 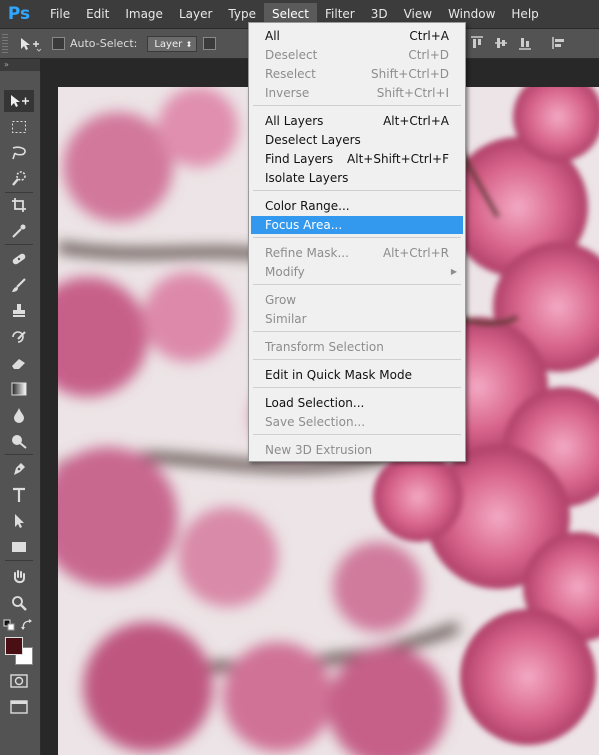 What do you see at coordinates (477, 43) in the screenshot?
I see `align-top-edges-icon` at bounding box center [477, 43].